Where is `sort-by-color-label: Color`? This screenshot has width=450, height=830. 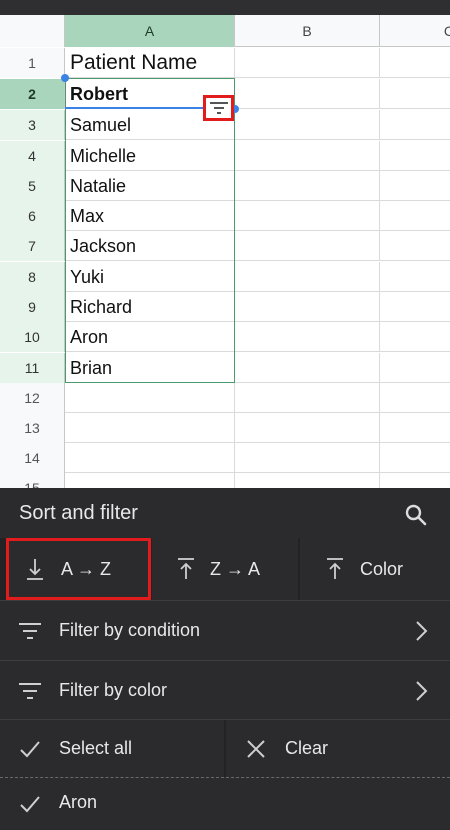
sort-by-color-label: Color is located at coordinates (382, 568).